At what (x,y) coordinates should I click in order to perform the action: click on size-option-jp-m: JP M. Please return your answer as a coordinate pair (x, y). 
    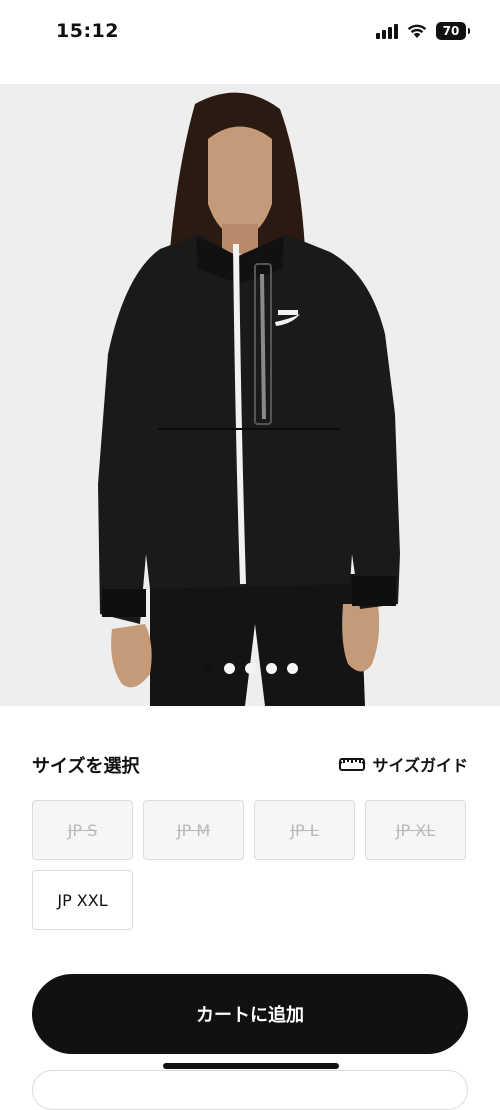
    Looking at the image, I should click on (193, 830).